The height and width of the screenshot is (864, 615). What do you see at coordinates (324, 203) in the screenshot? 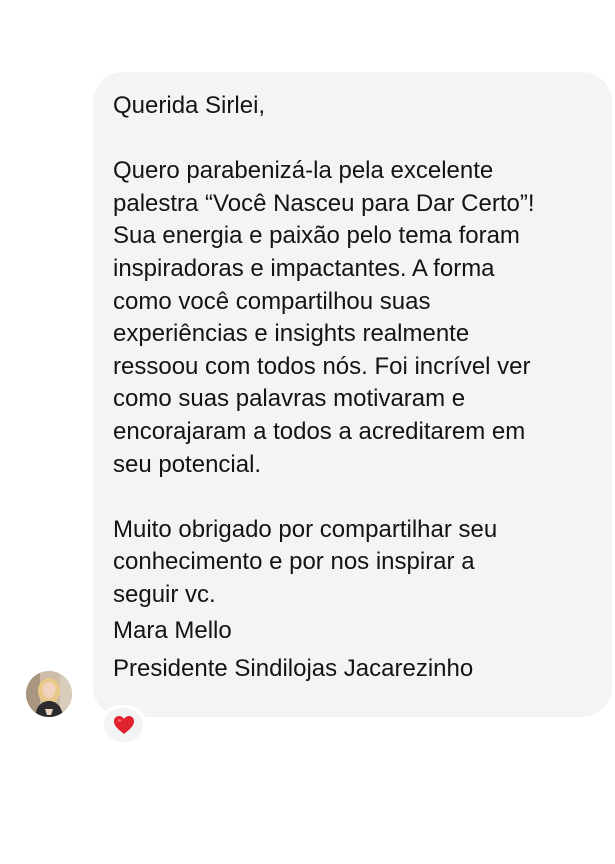
I see `message-line: palestra “Você Nasceu para Dar Certo”!` at bounding box center [324, 203].